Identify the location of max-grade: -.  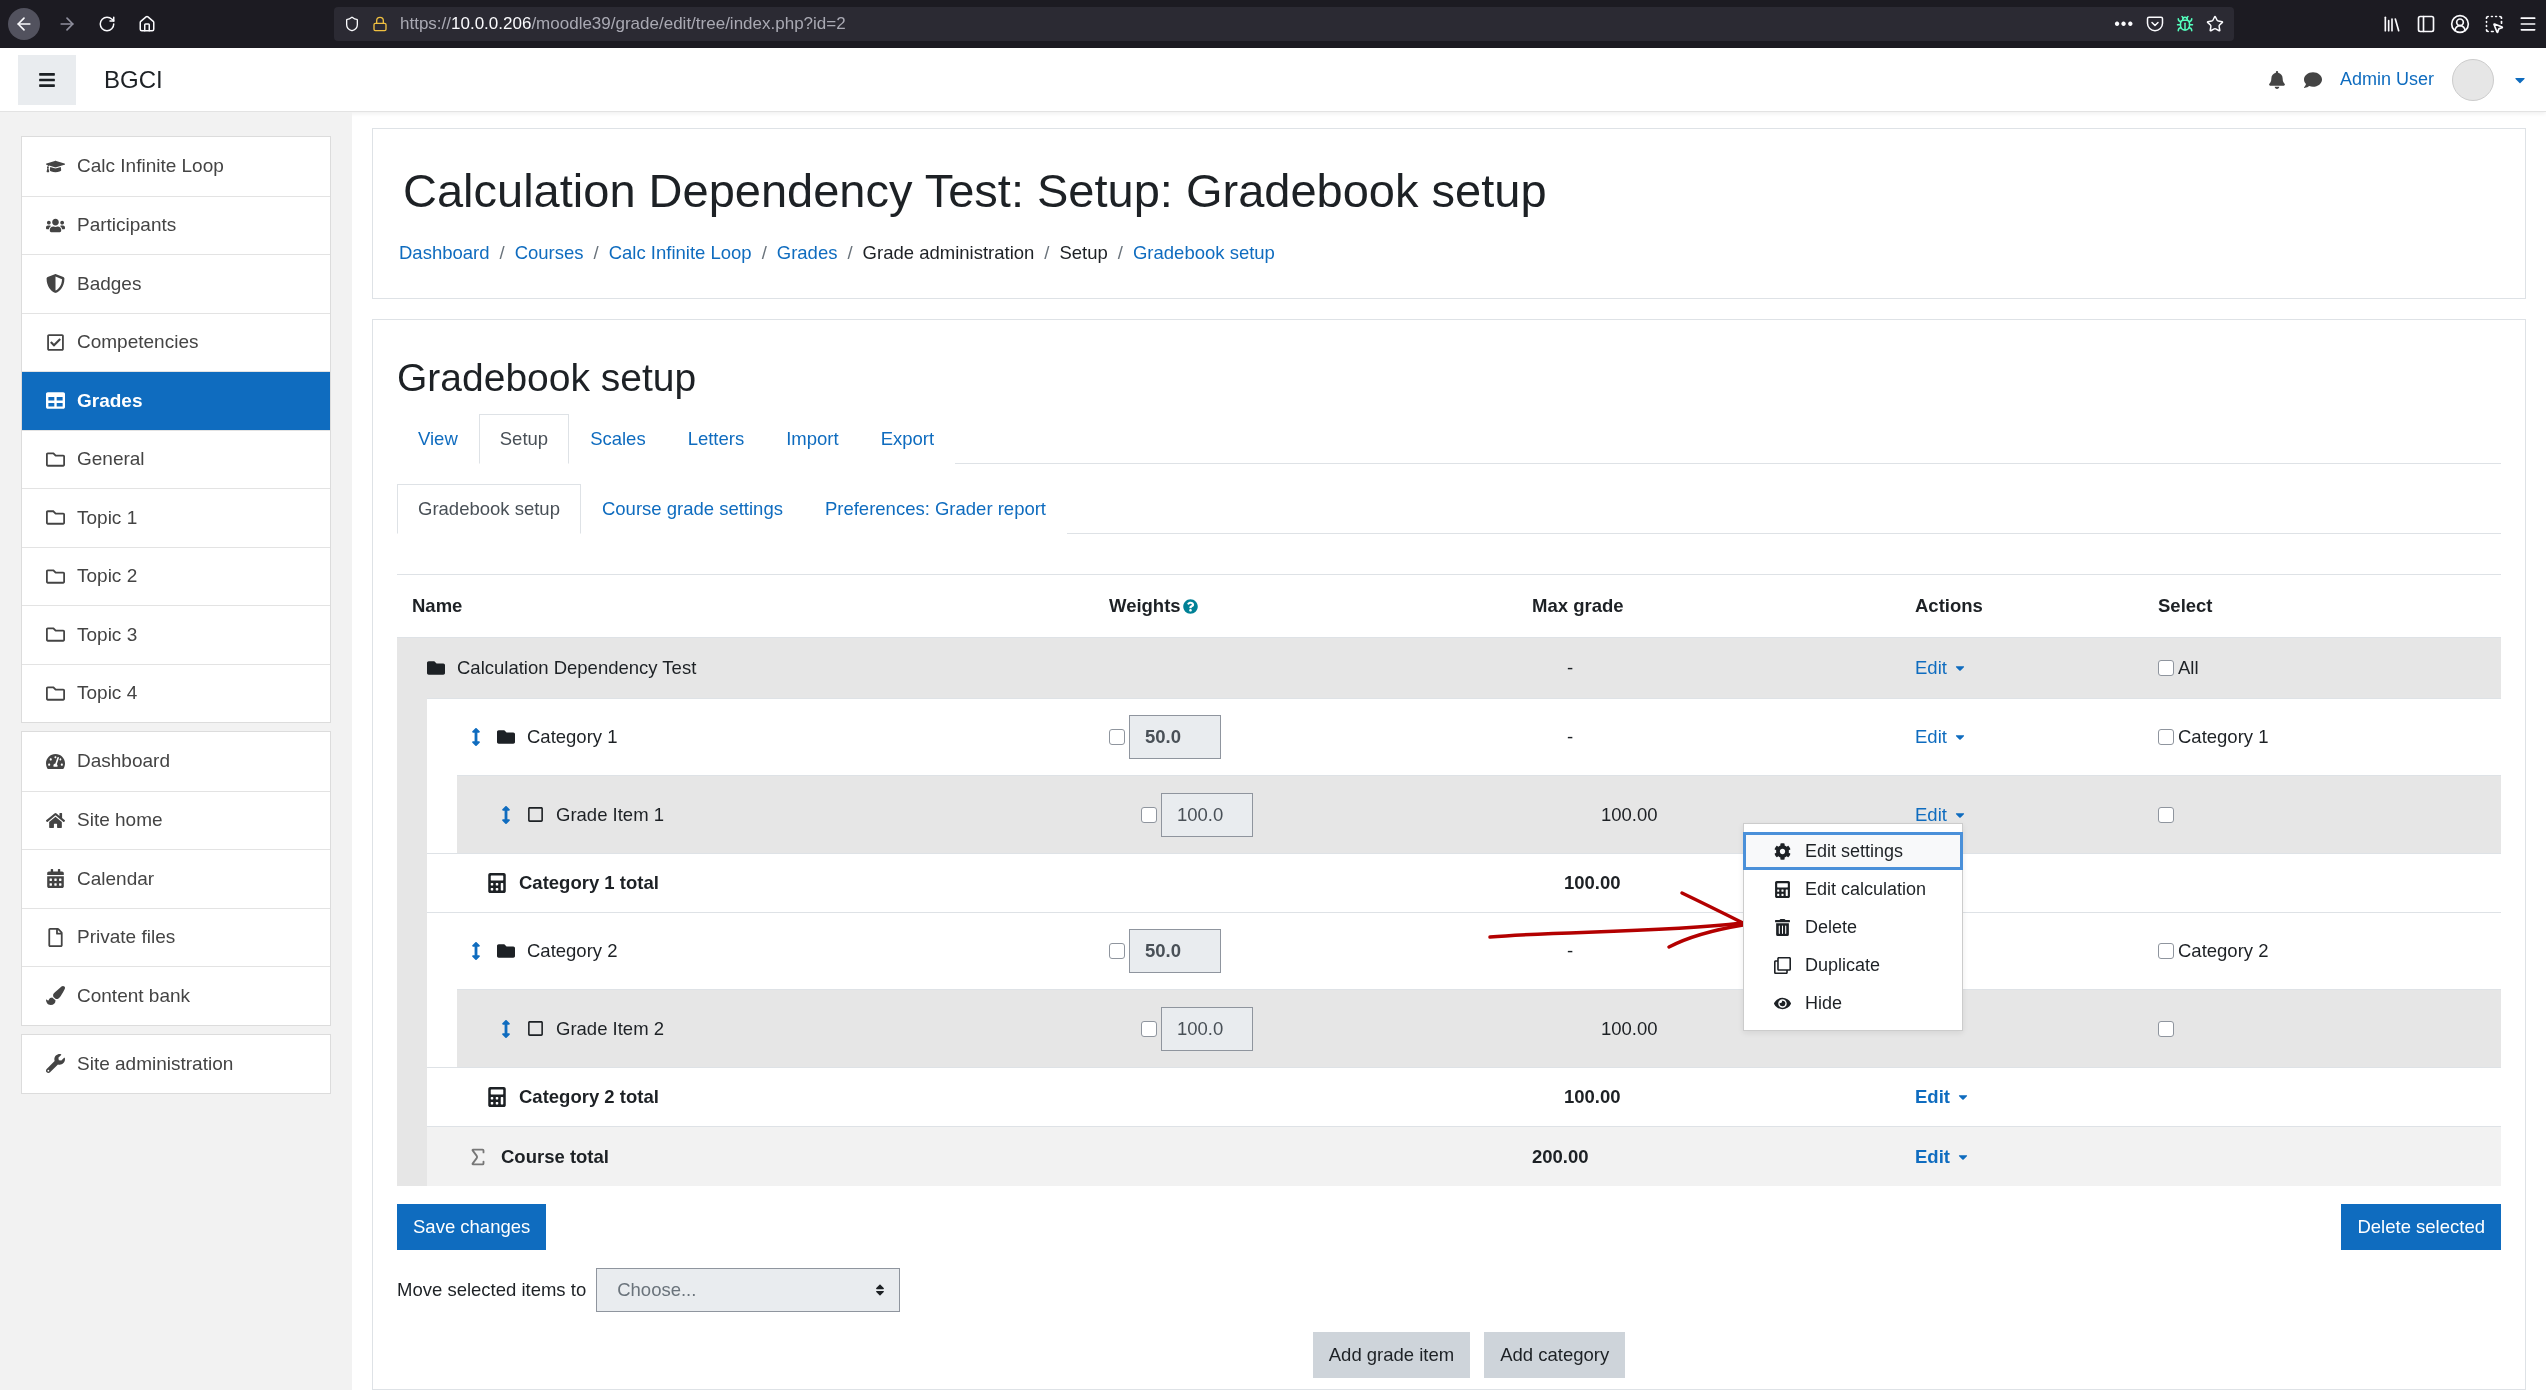
(1570, 737).